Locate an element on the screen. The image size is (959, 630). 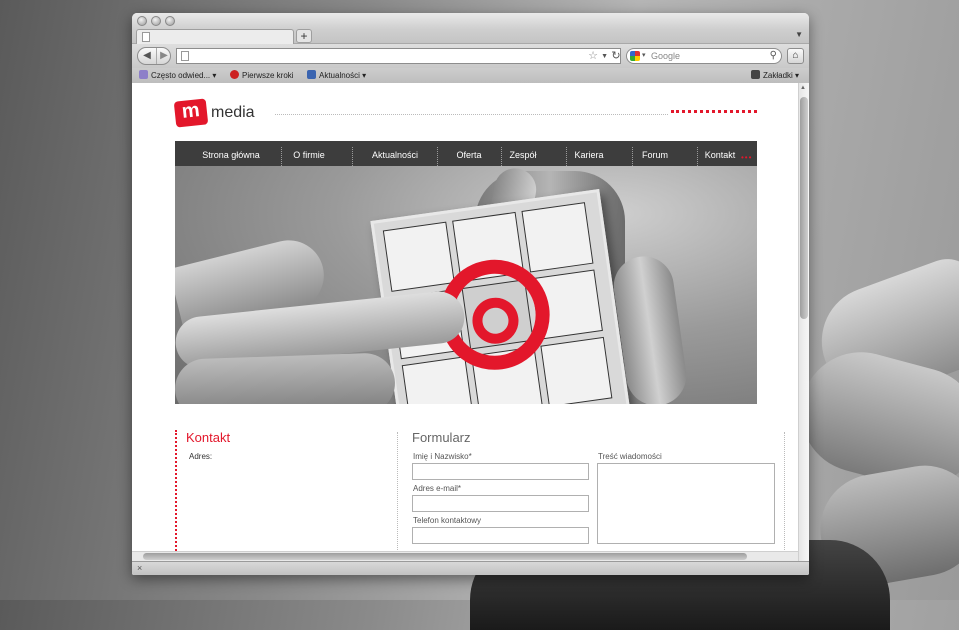
url-bar: ☆ ▼ is located at coordinates (398, 56).